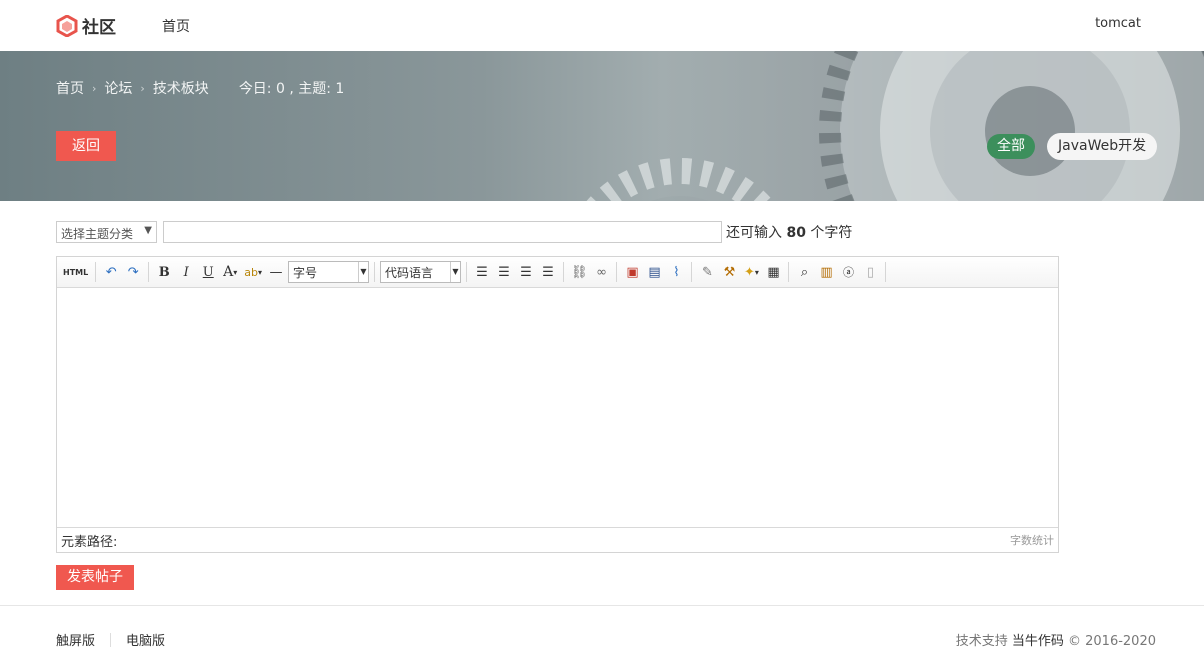 The height and width of the screenshot is (652, 1204). I want to click on breadcrumb: 首页 › 论坛 › 技术板块 今日: 0 , 主题: 1, so click(200, 88).